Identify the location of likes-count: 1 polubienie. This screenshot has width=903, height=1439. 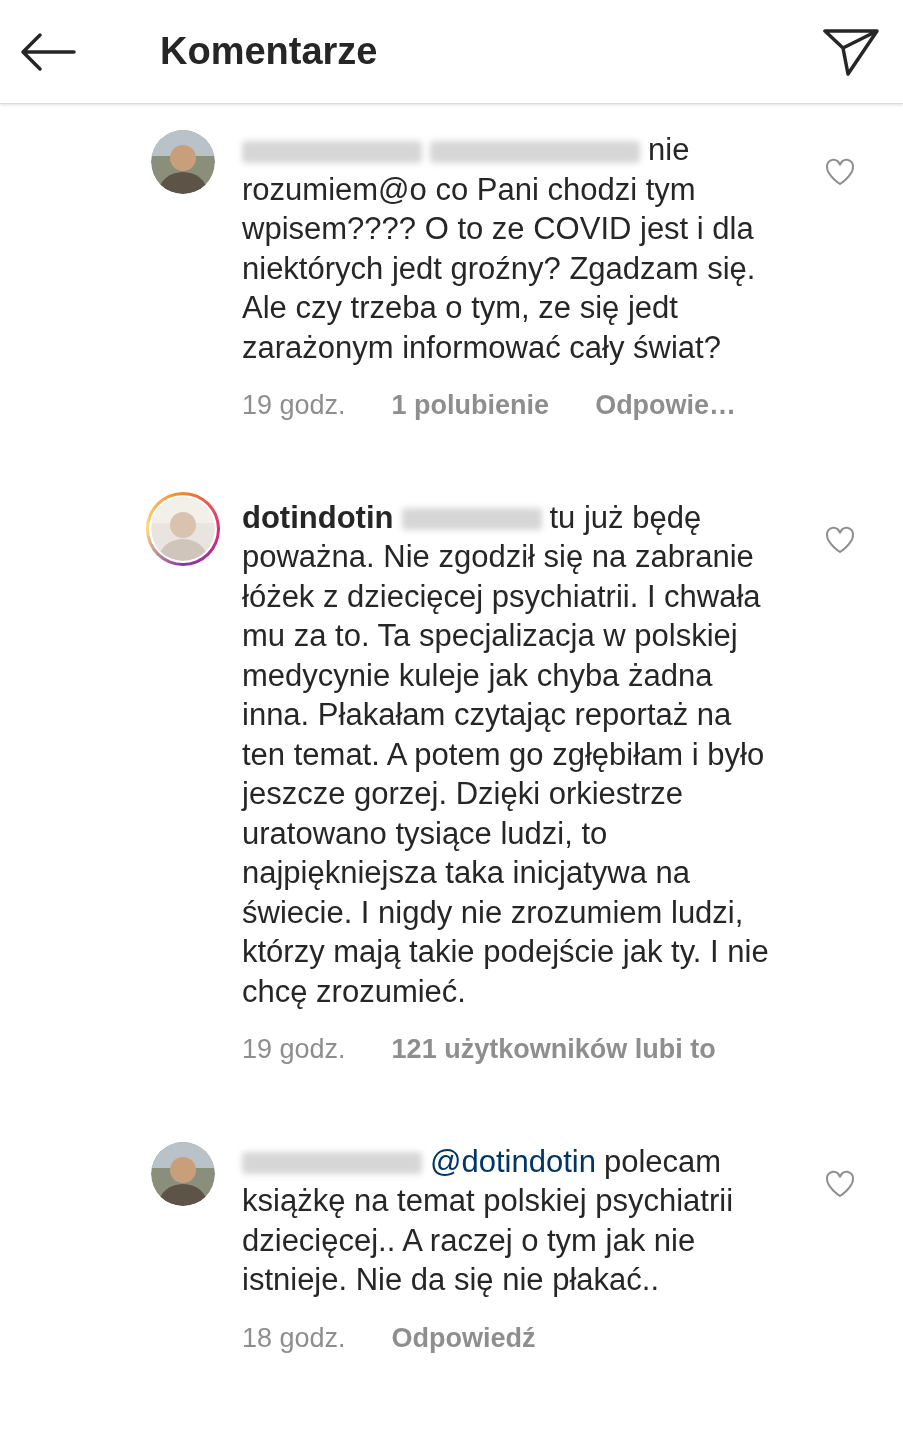
(470, 405).